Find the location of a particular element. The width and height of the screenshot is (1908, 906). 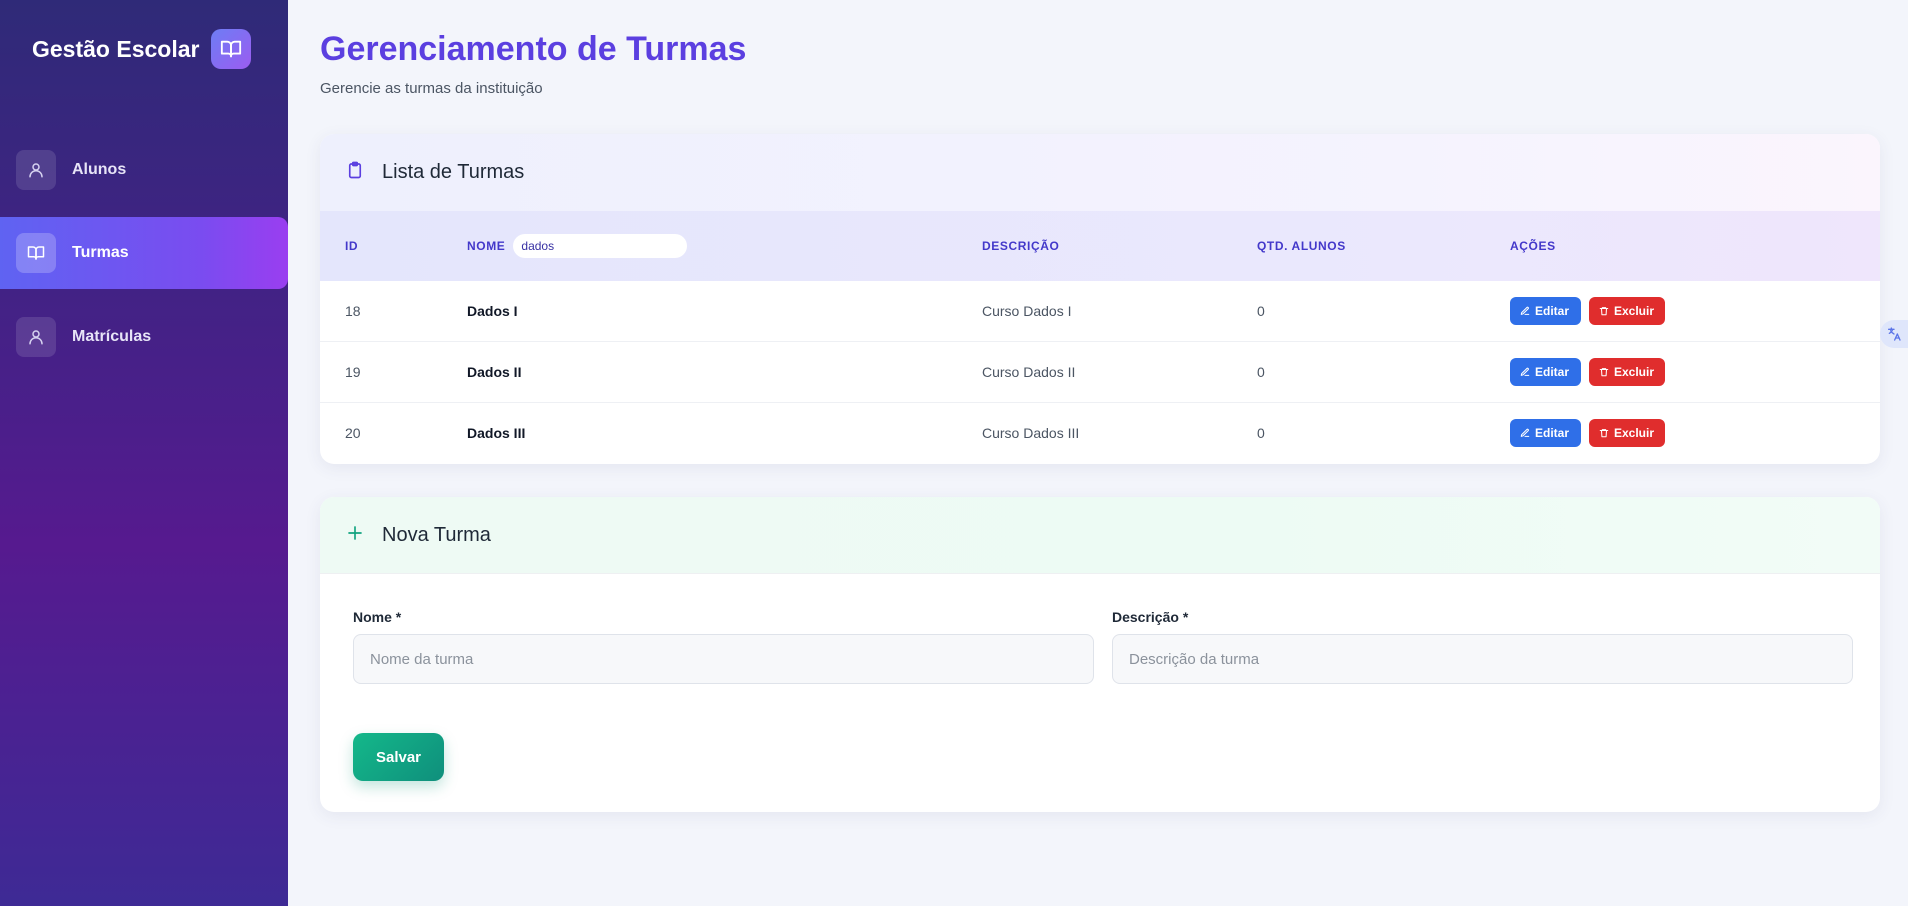

brand: Gestão Escolar is located at coordinates (142, 49).